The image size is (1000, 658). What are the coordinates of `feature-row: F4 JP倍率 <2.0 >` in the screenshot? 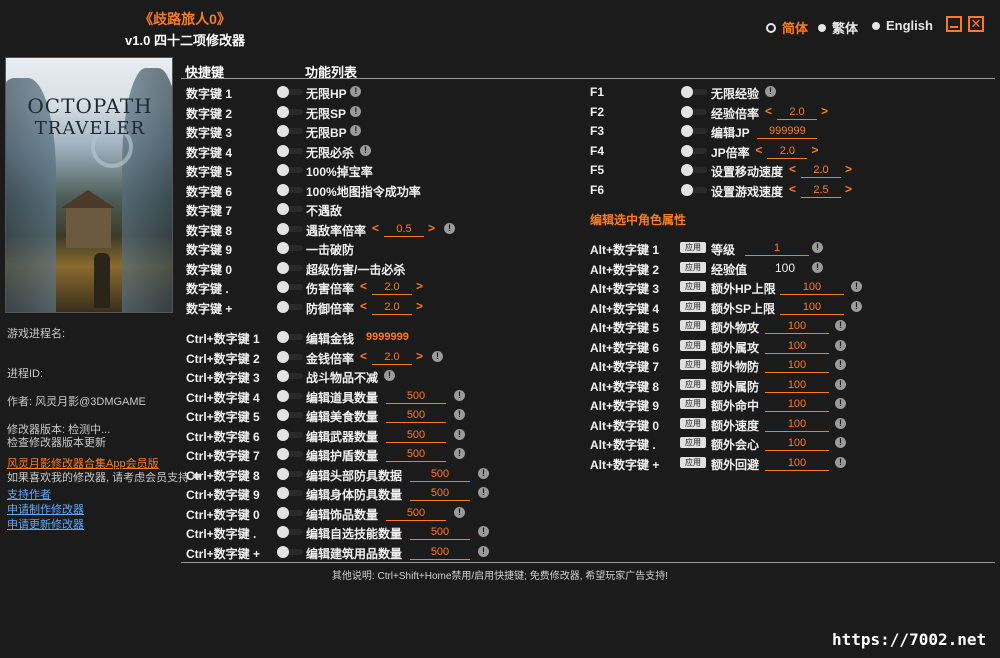 It's located at (500, 150).